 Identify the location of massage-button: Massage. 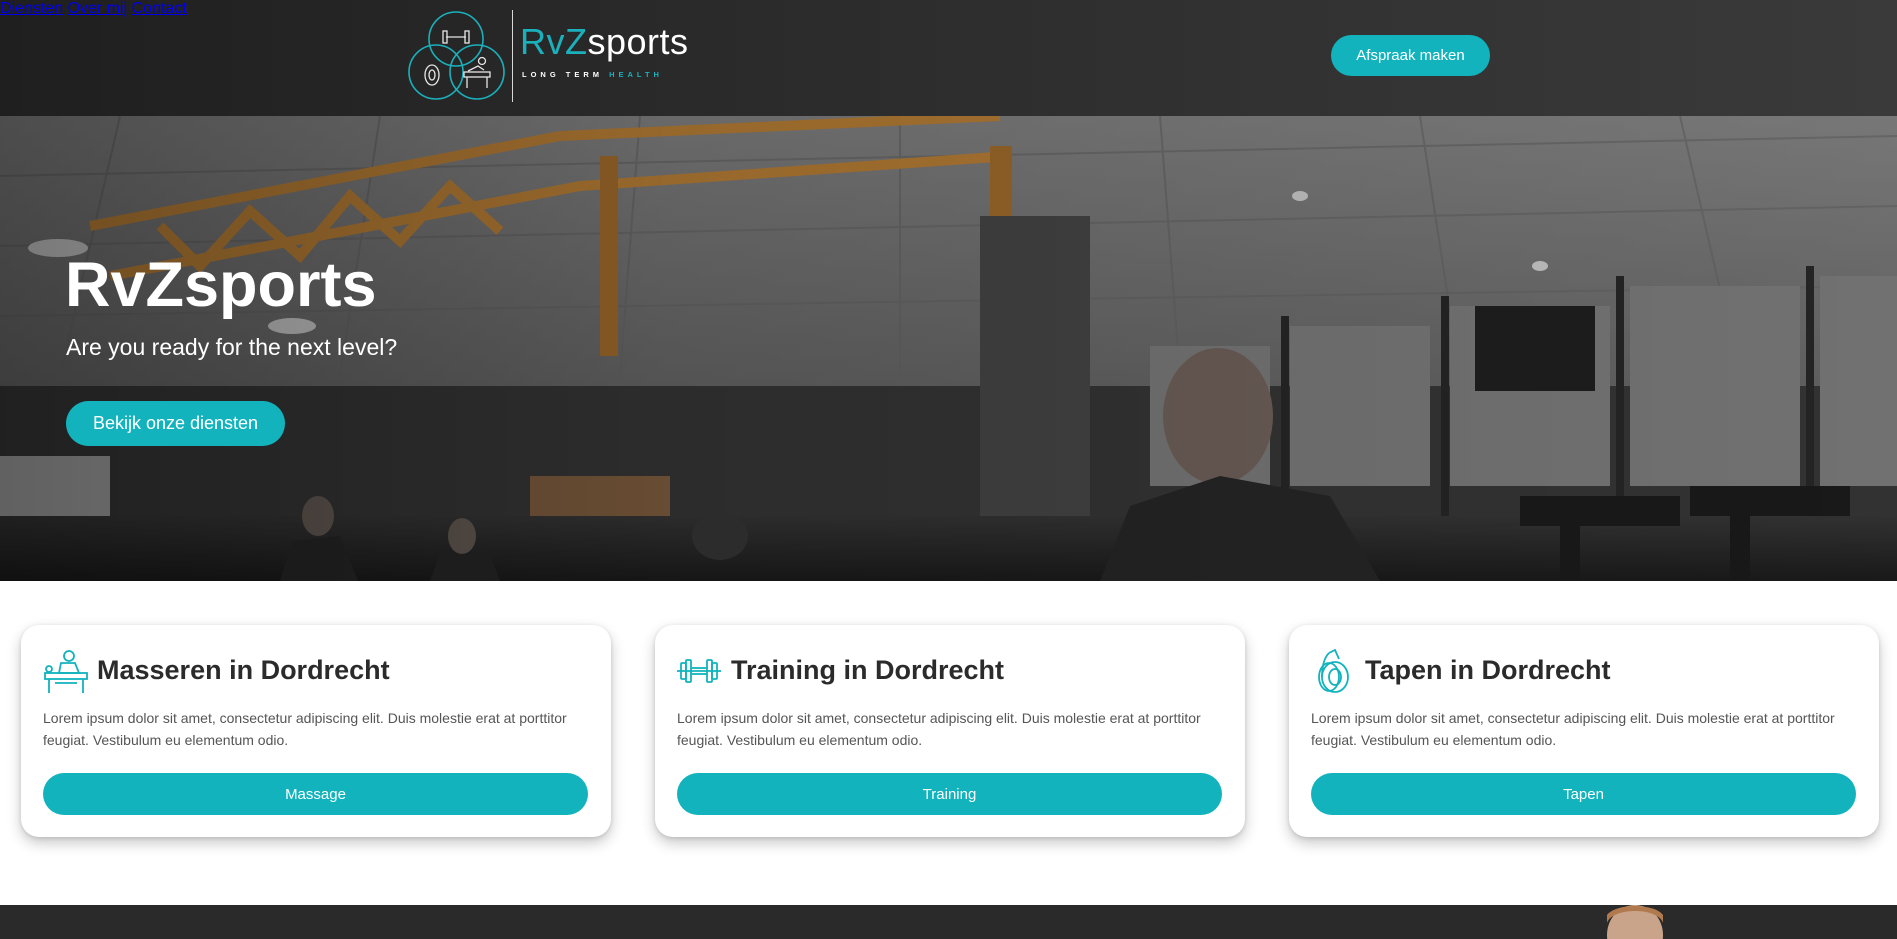
(315, 794).